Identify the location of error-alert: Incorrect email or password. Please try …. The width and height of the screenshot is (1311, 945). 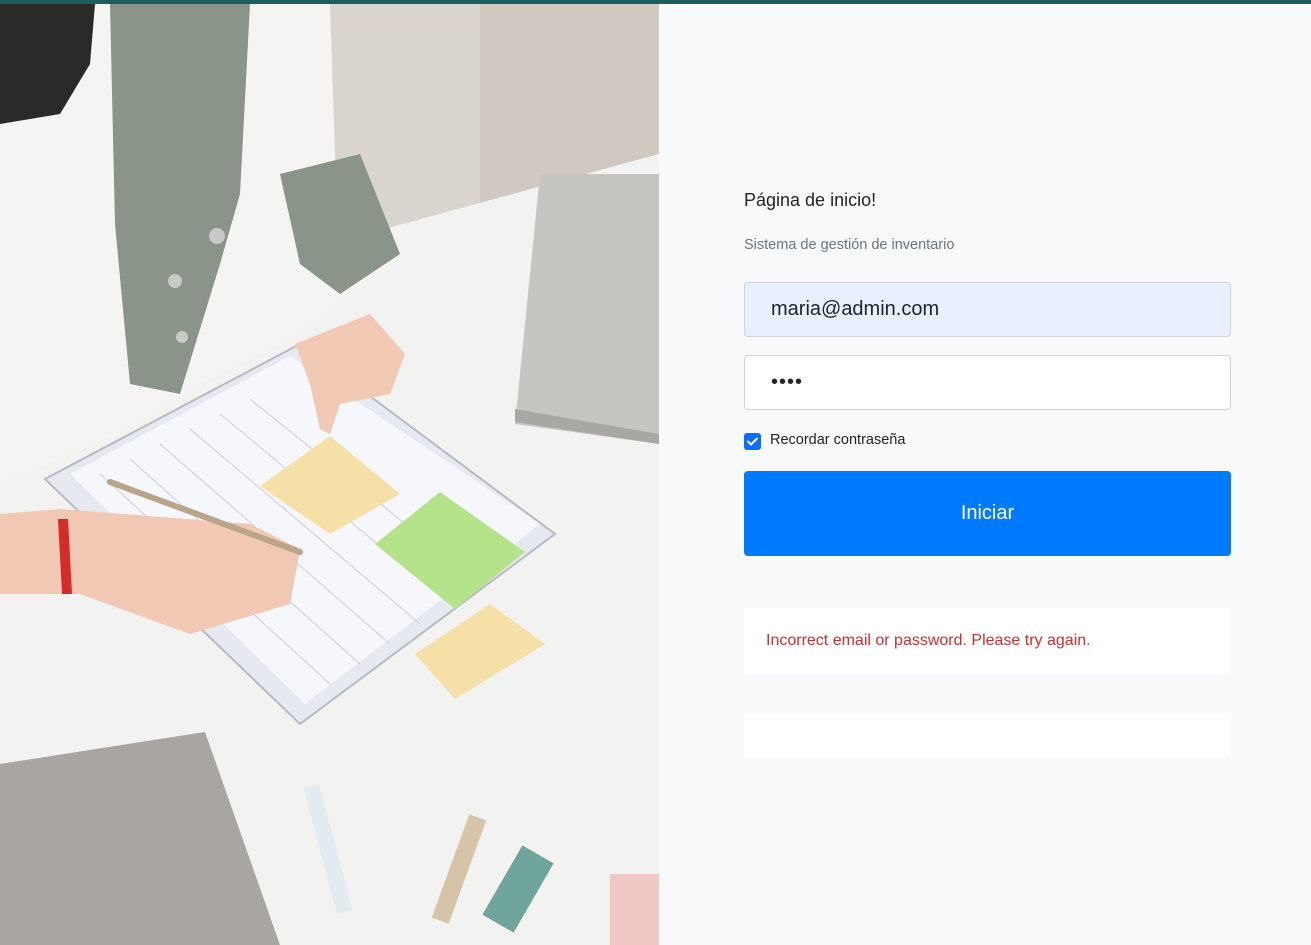
(987, 641).